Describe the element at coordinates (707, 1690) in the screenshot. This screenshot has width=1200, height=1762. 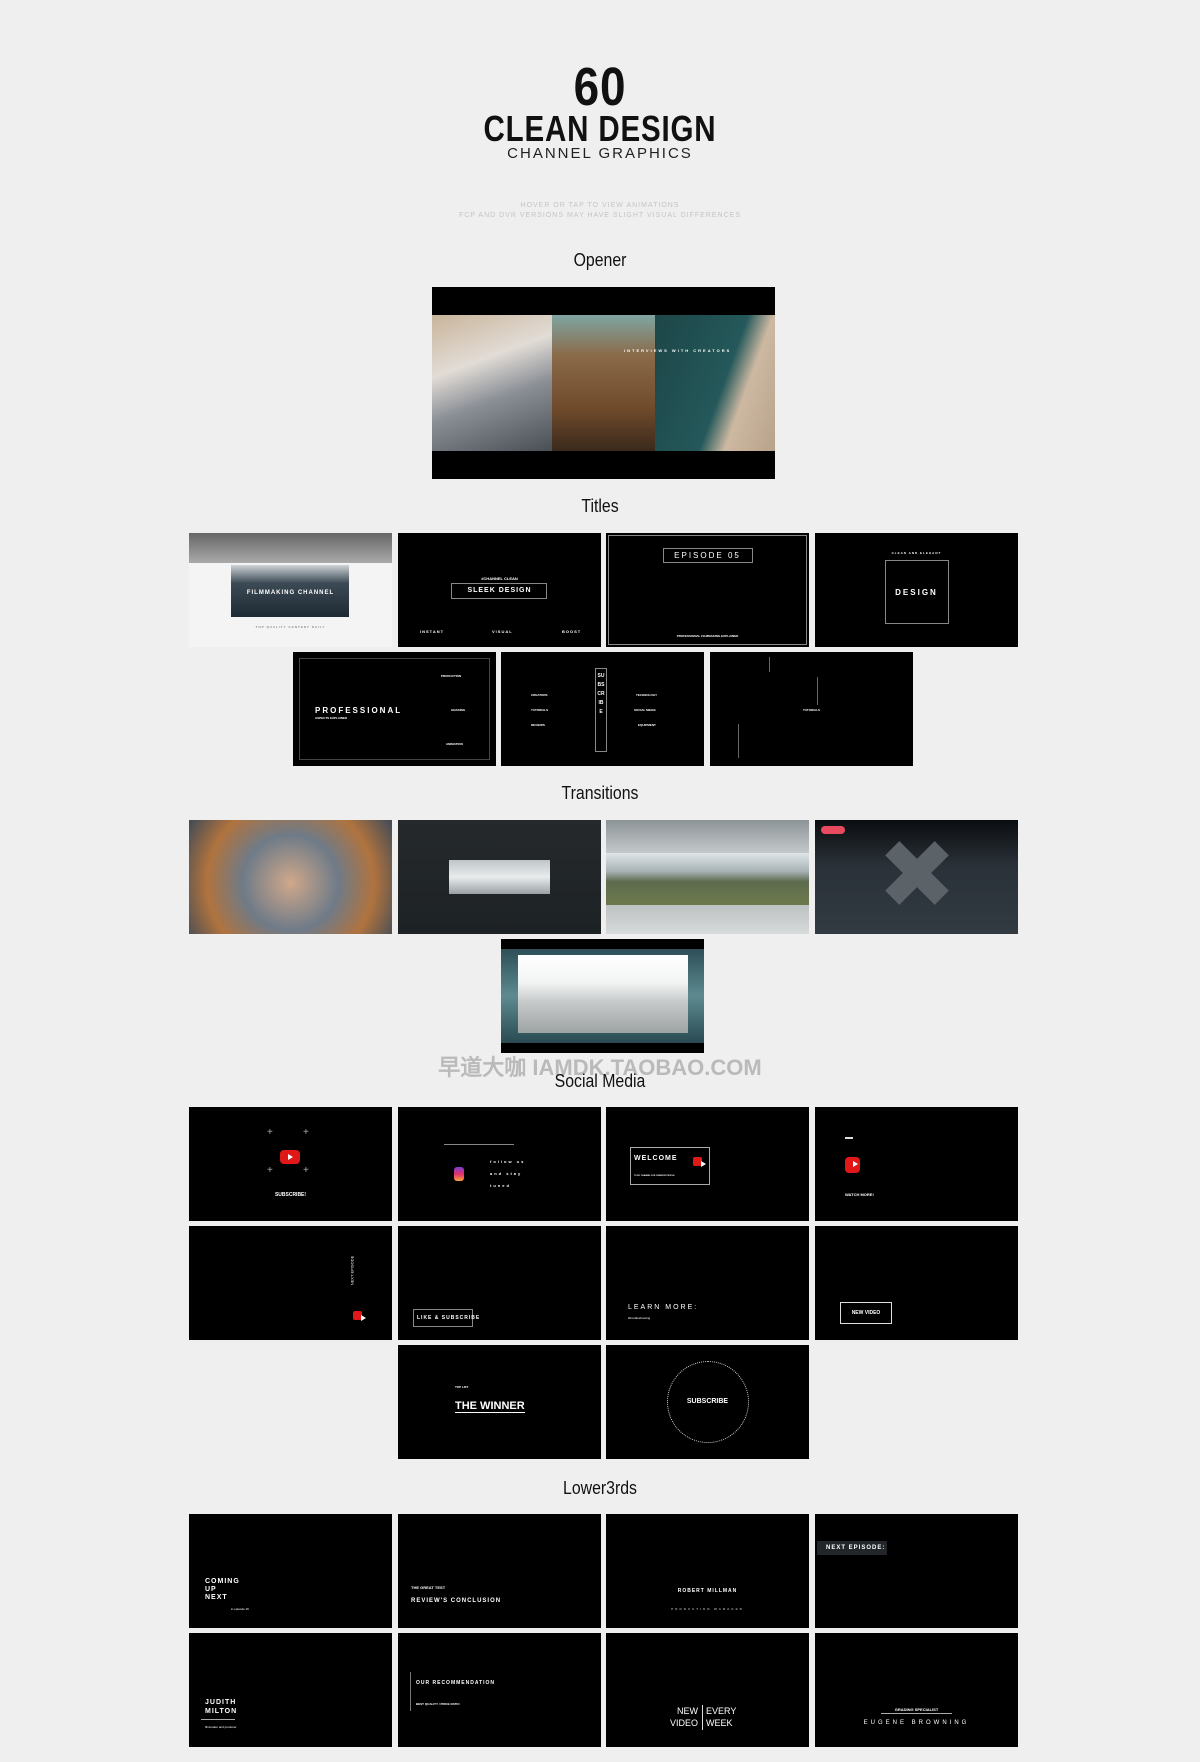
I see `lower-card-new-video-every-week: NEW VIDEO EVERY WEEK` at that location.